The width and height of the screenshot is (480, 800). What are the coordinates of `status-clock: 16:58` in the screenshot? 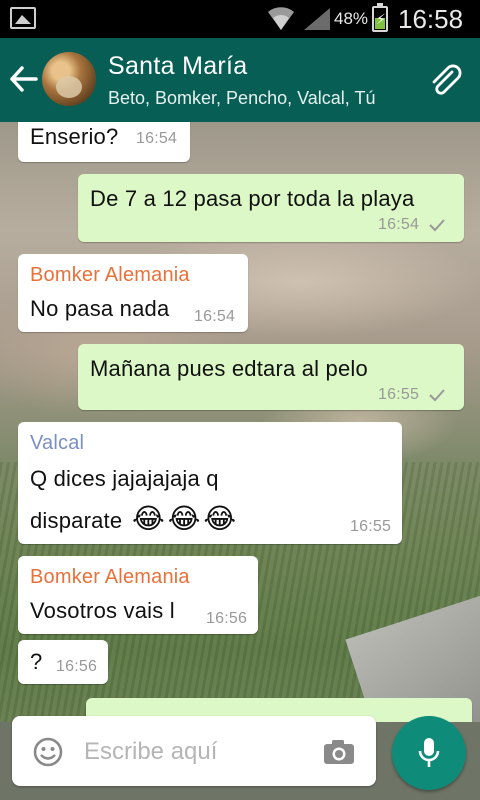 It's located at (431, 19).